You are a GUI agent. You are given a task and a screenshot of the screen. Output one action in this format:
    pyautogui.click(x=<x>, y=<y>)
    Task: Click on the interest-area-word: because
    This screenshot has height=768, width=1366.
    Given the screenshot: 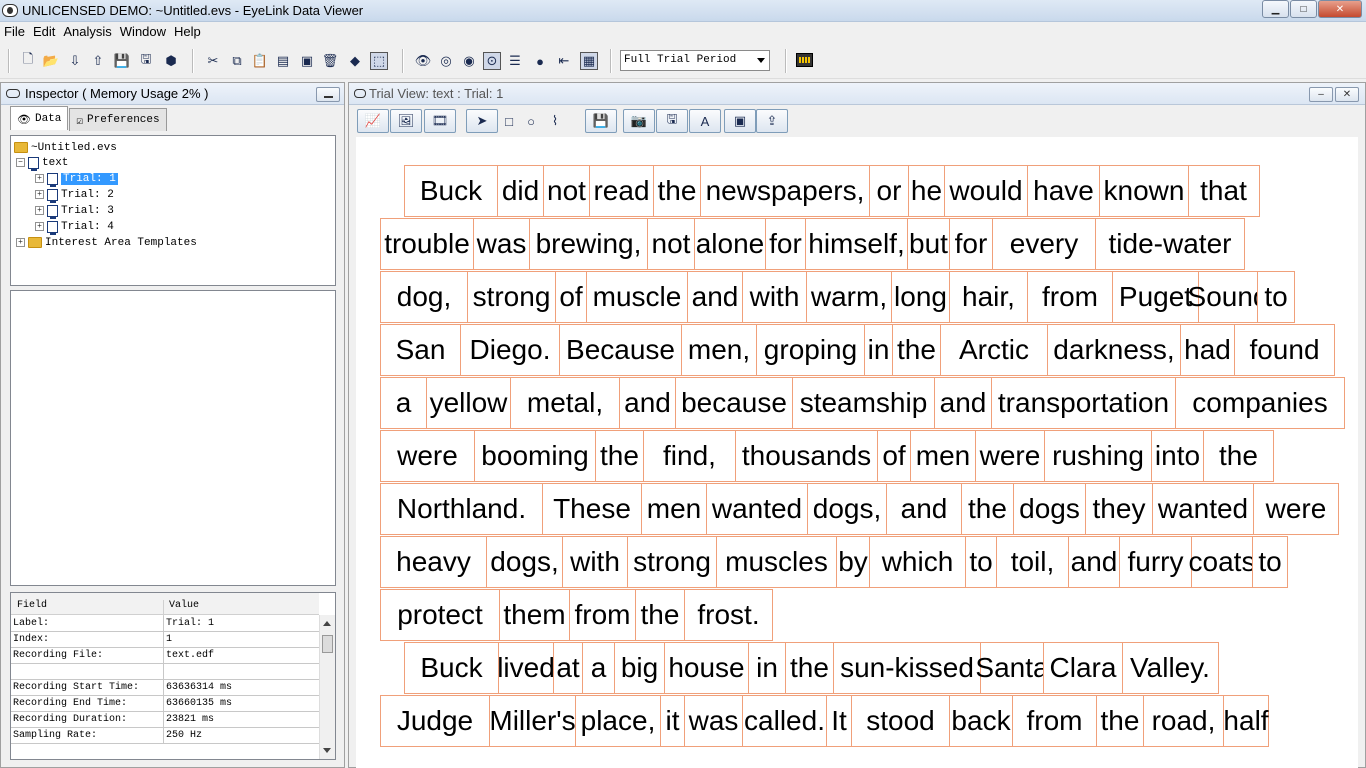 What is the action you would take?
    pyautogui.click(x=734, y=403)
    